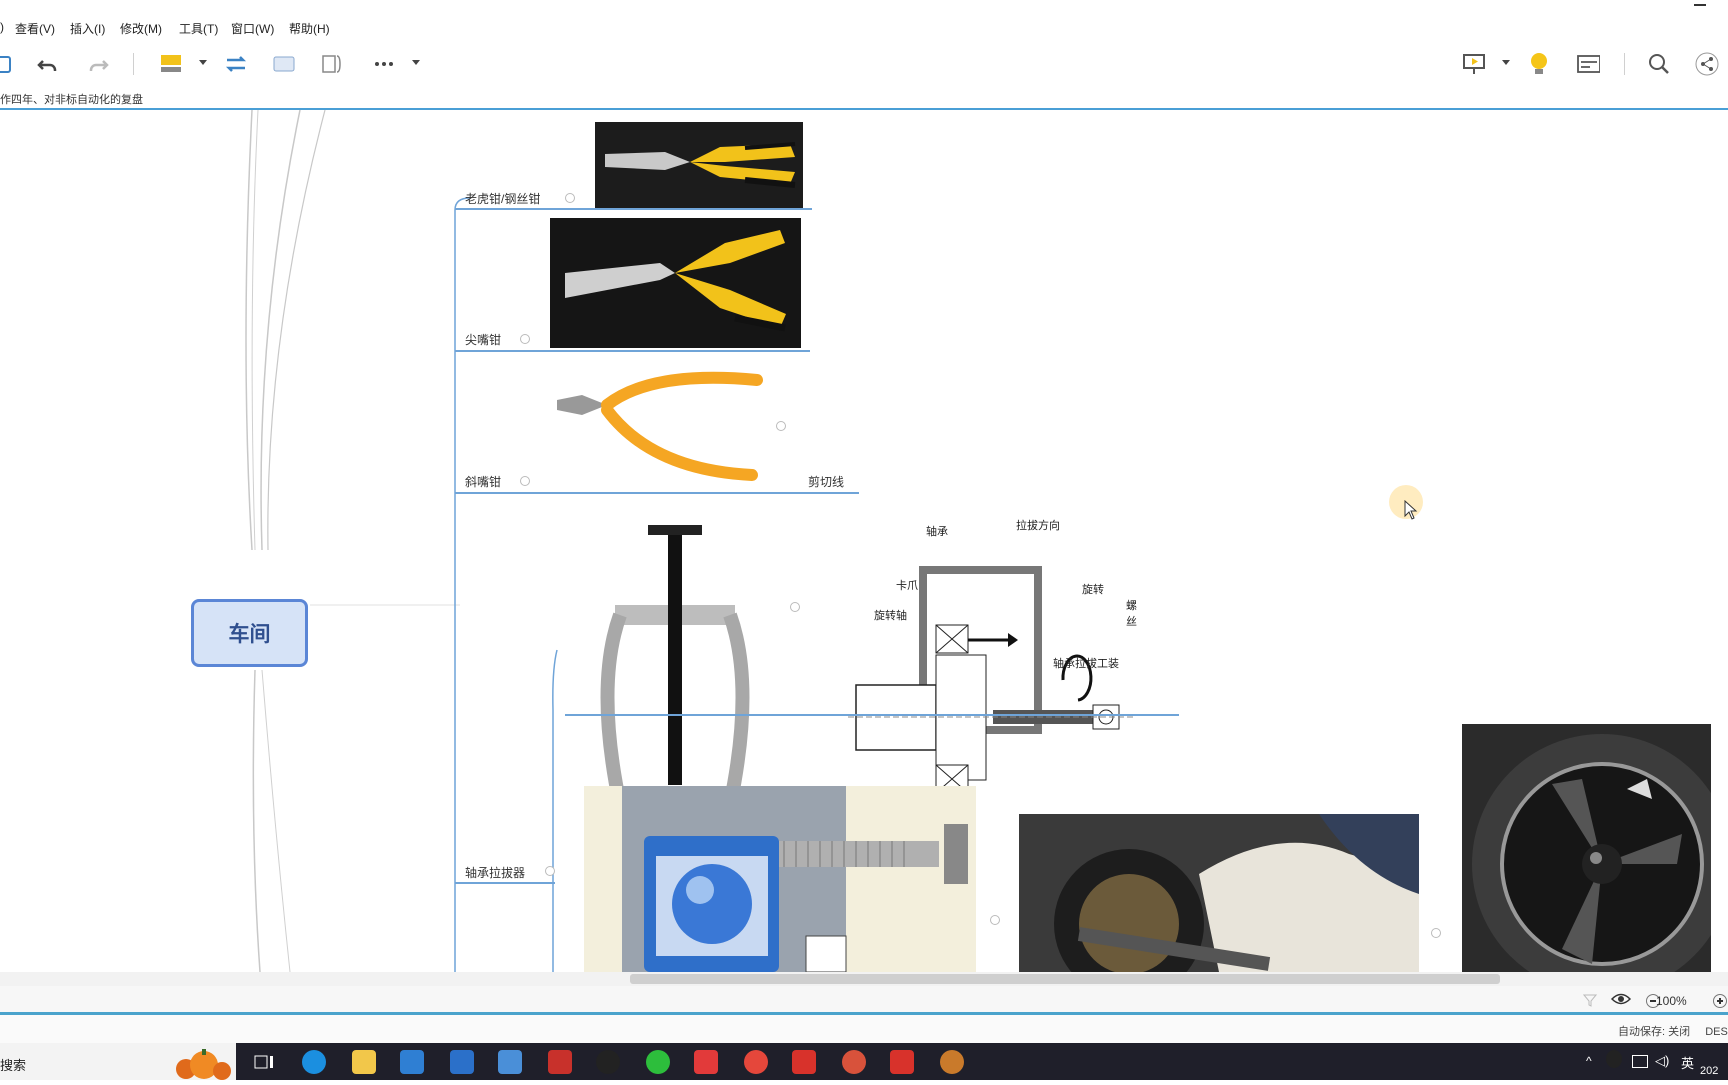  I want to click on xmind-active-icon, so click(902, 1062).